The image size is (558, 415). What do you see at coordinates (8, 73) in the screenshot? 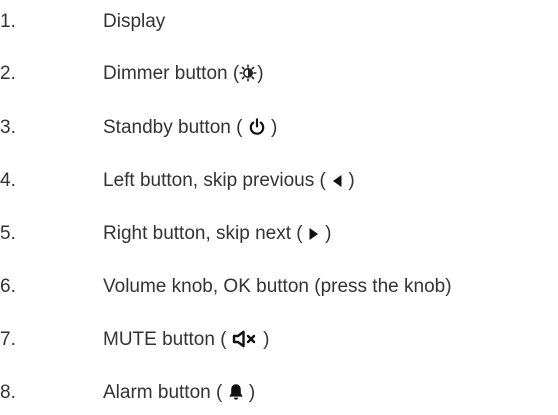
I see `item-number: 2.` at bounding box center [8, 73].